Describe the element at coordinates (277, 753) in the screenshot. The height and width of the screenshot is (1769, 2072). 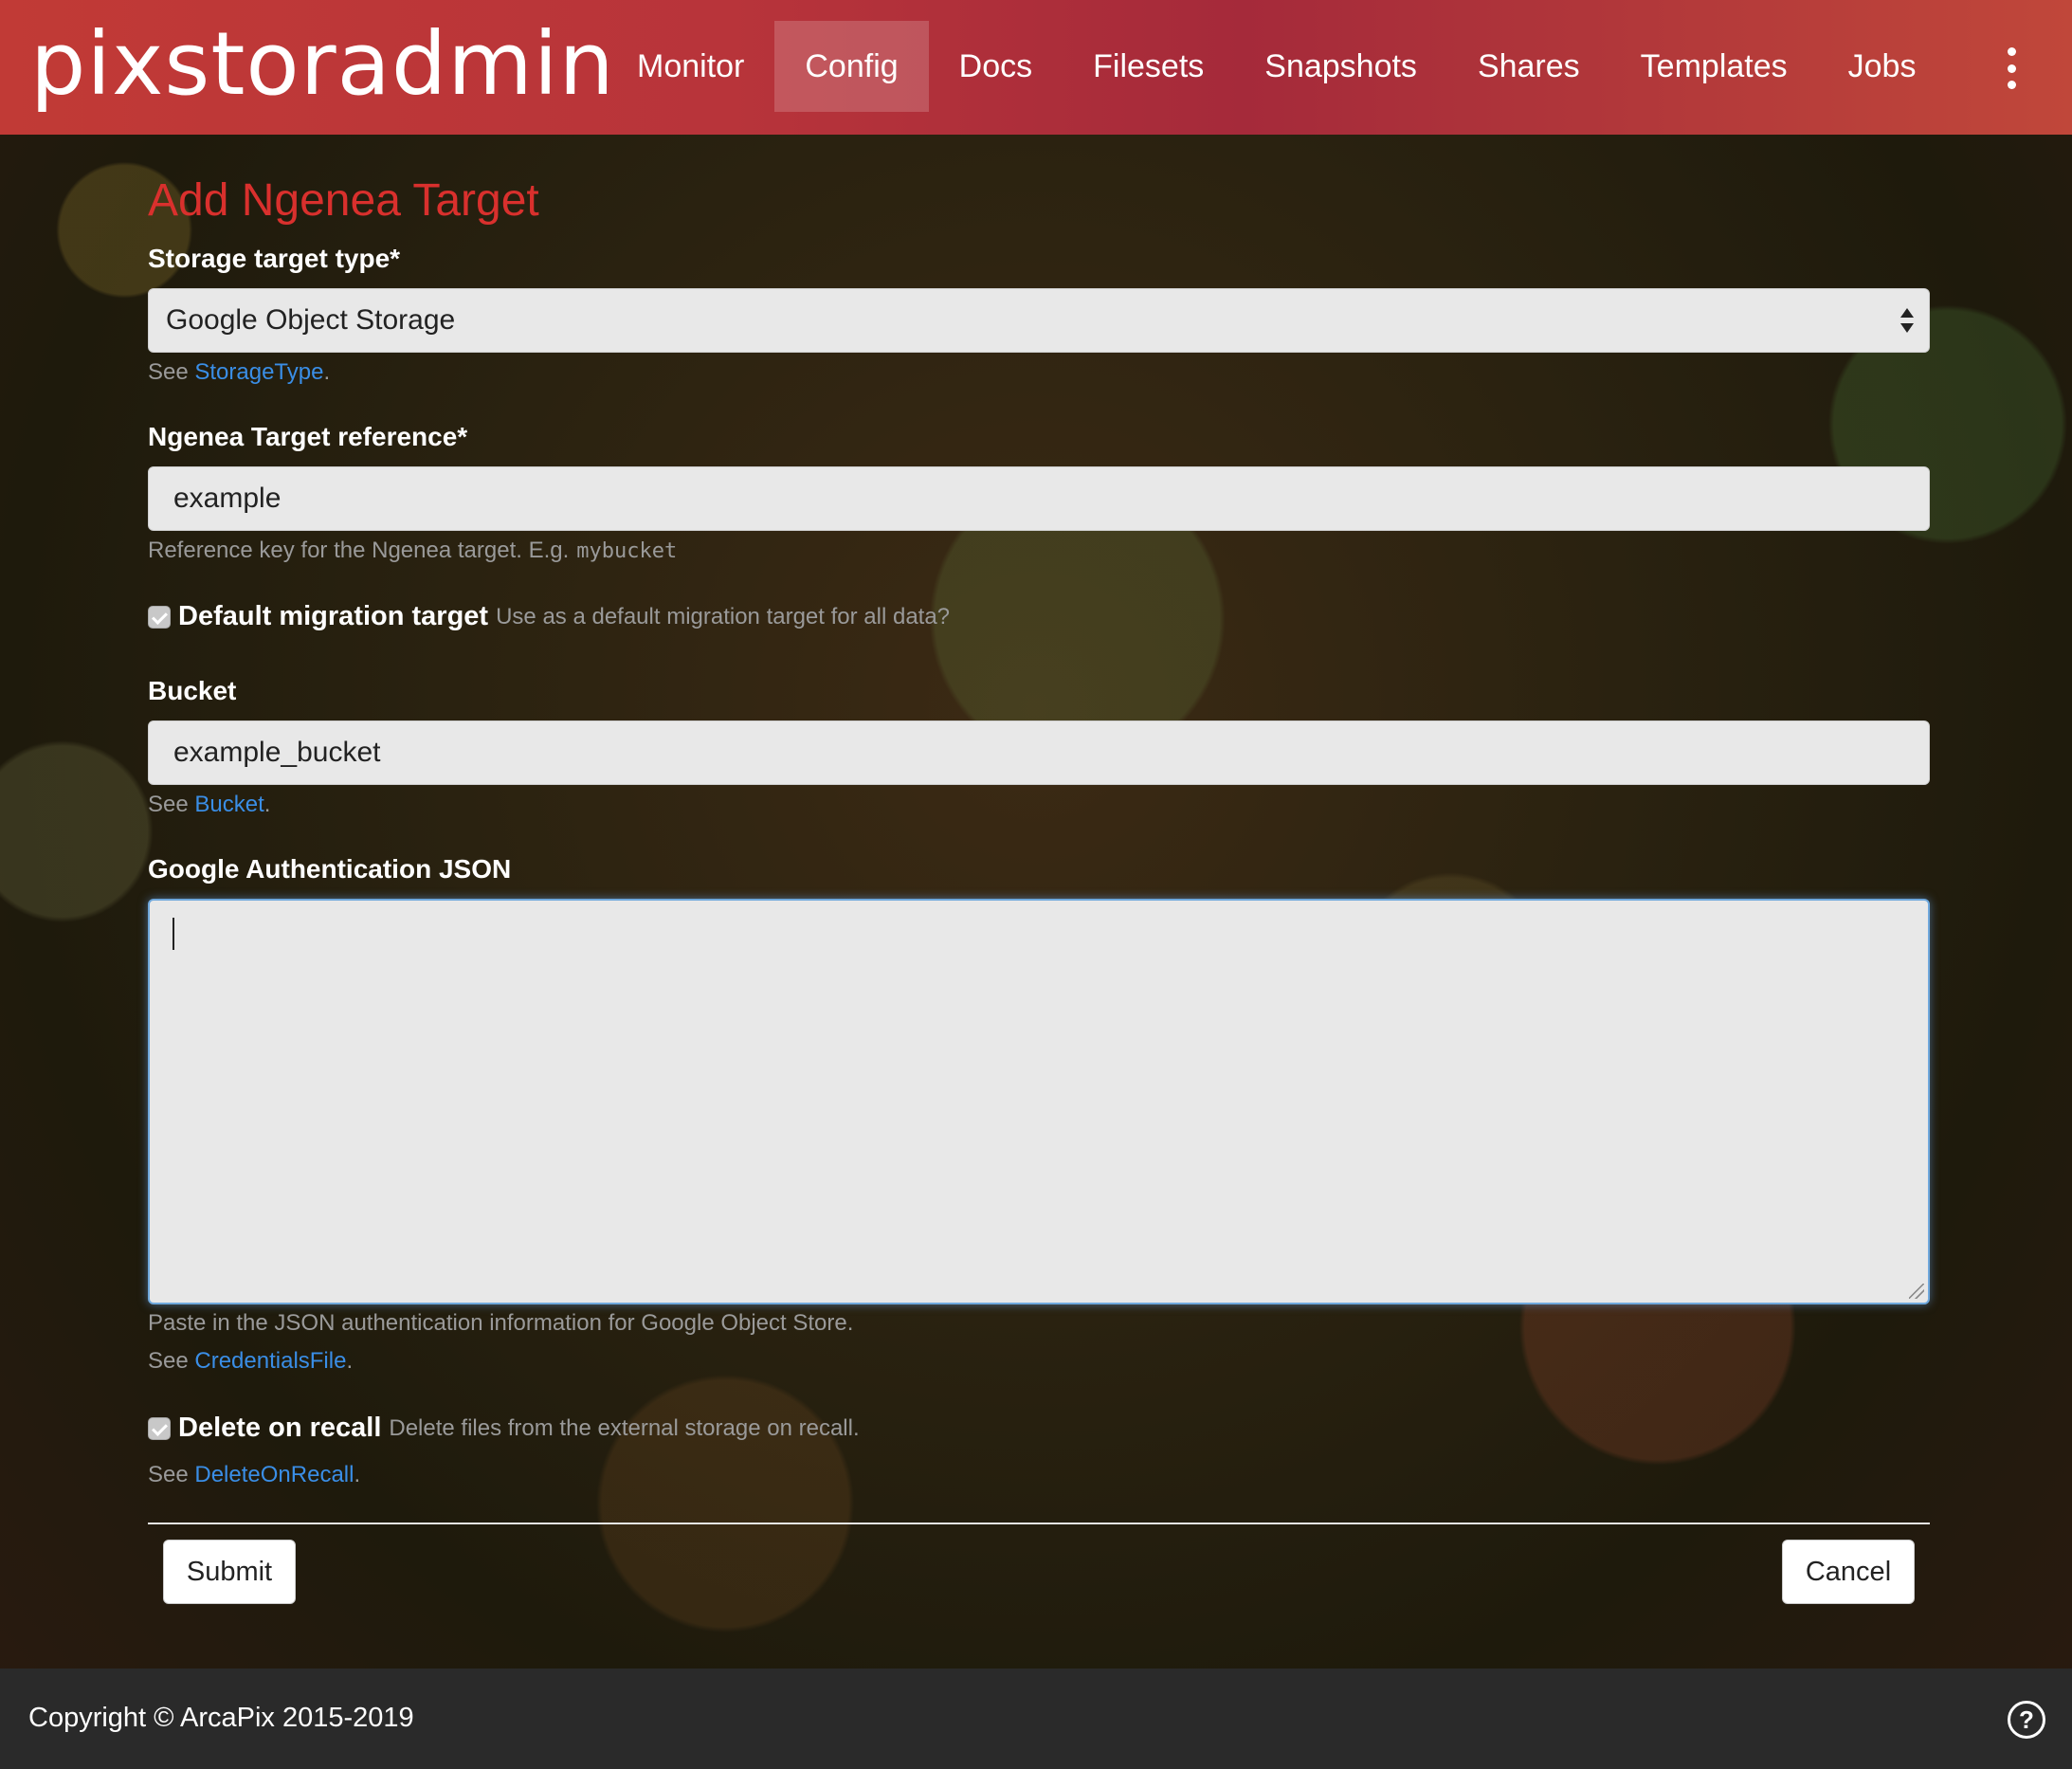
I see `bucket-value: example_bucket` at that location.